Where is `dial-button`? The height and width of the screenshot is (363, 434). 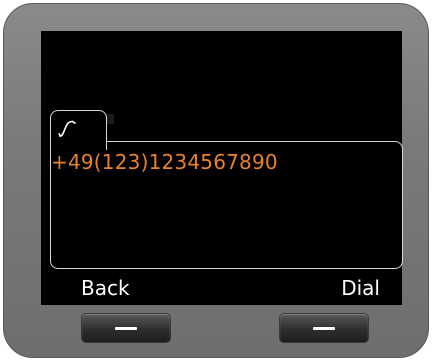 dial-button is located at coordinates (324, 328).